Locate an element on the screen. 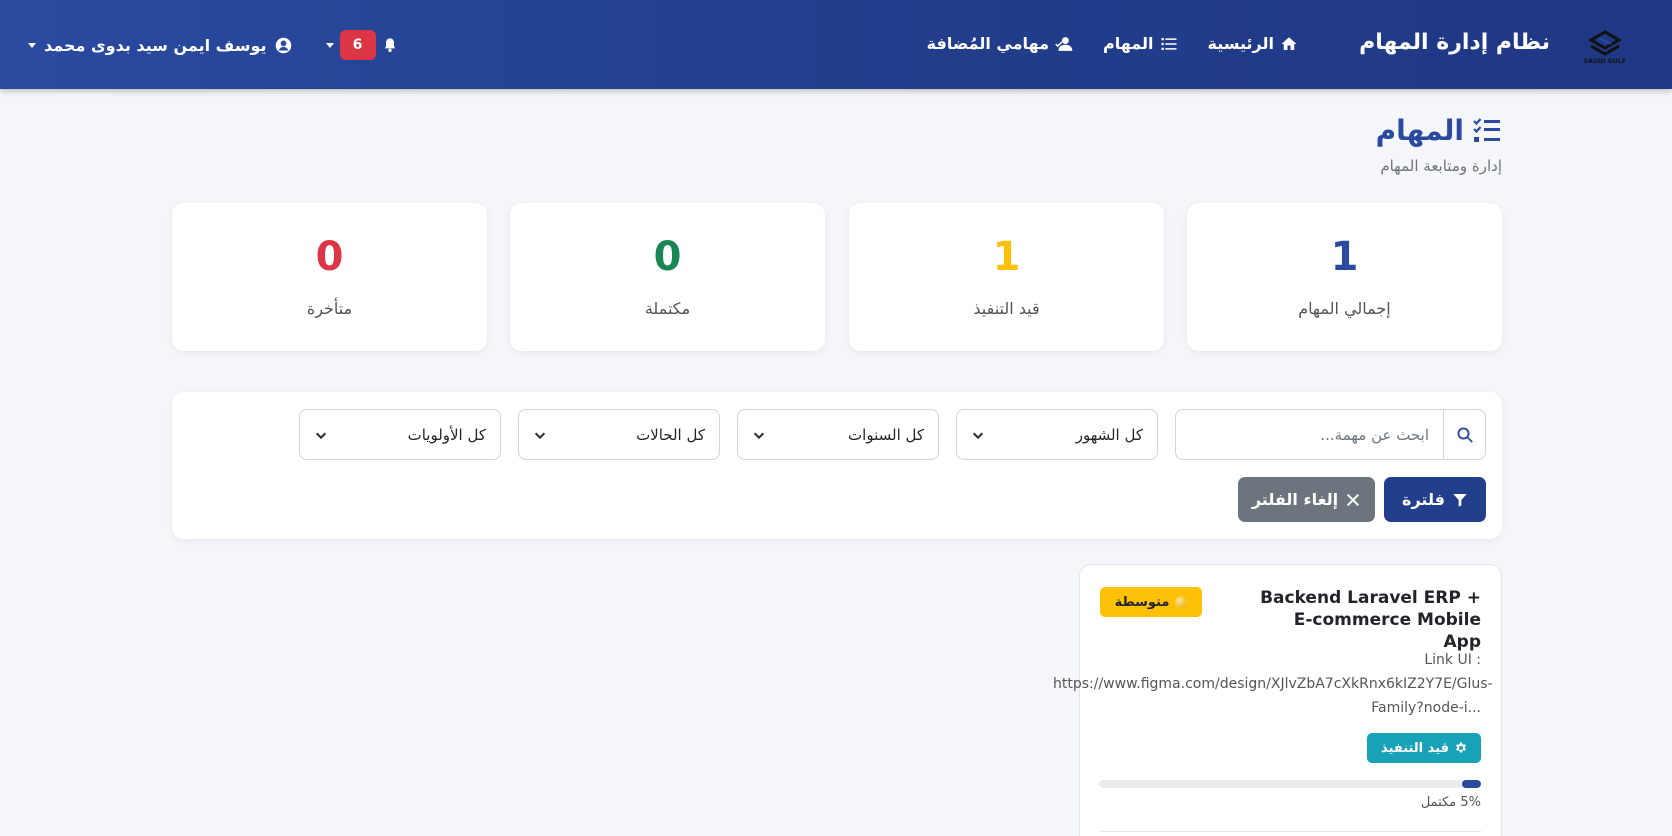  home-icon is located at coordinates (1289, 43).